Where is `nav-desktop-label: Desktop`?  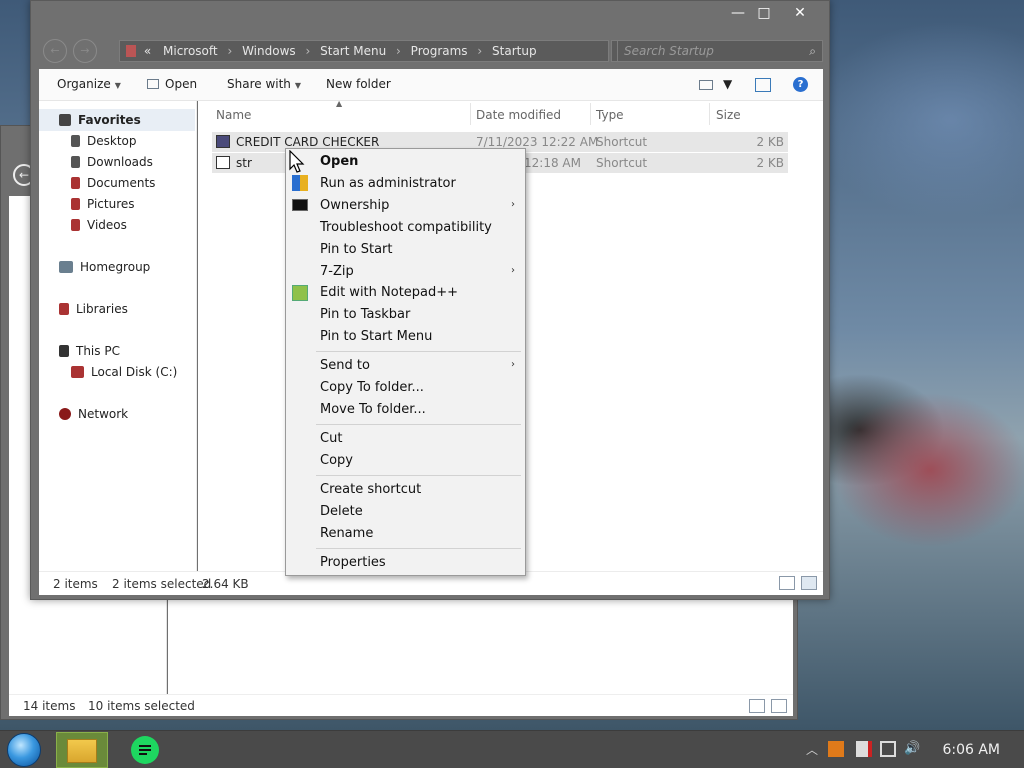
nav-desktop-label: Desktop is located at coordinates (112, 141).